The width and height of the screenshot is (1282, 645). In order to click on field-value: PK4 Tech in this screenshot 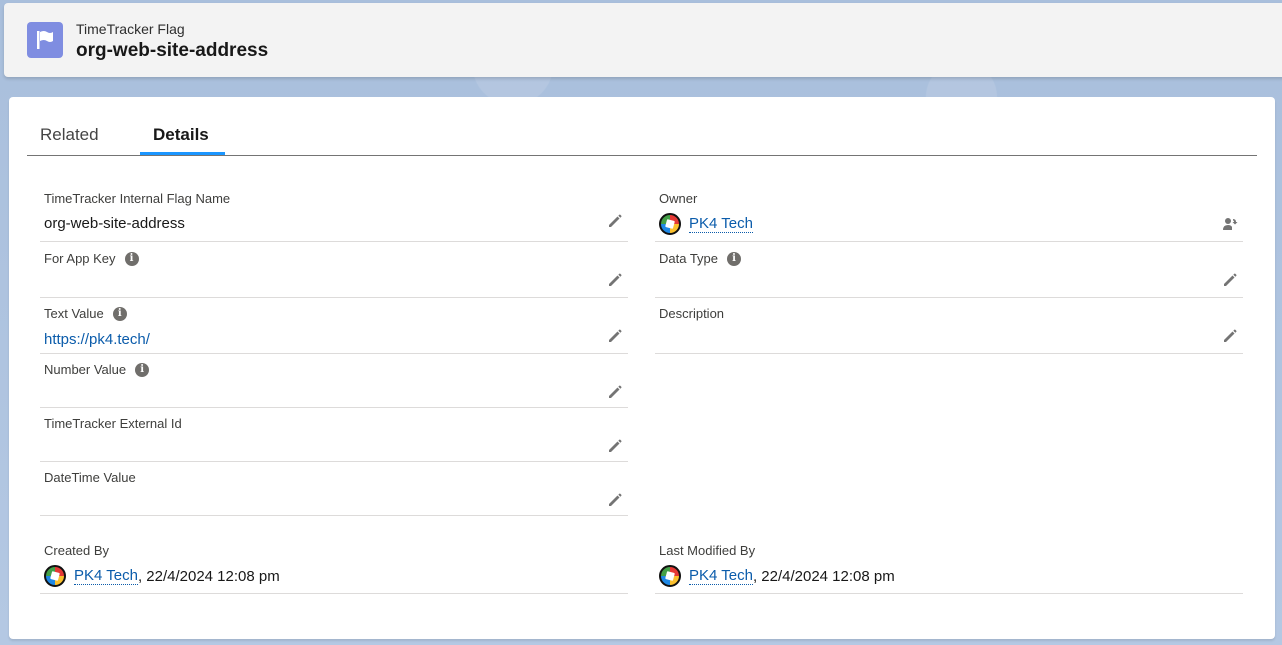, I will do `click(706, 224)`.